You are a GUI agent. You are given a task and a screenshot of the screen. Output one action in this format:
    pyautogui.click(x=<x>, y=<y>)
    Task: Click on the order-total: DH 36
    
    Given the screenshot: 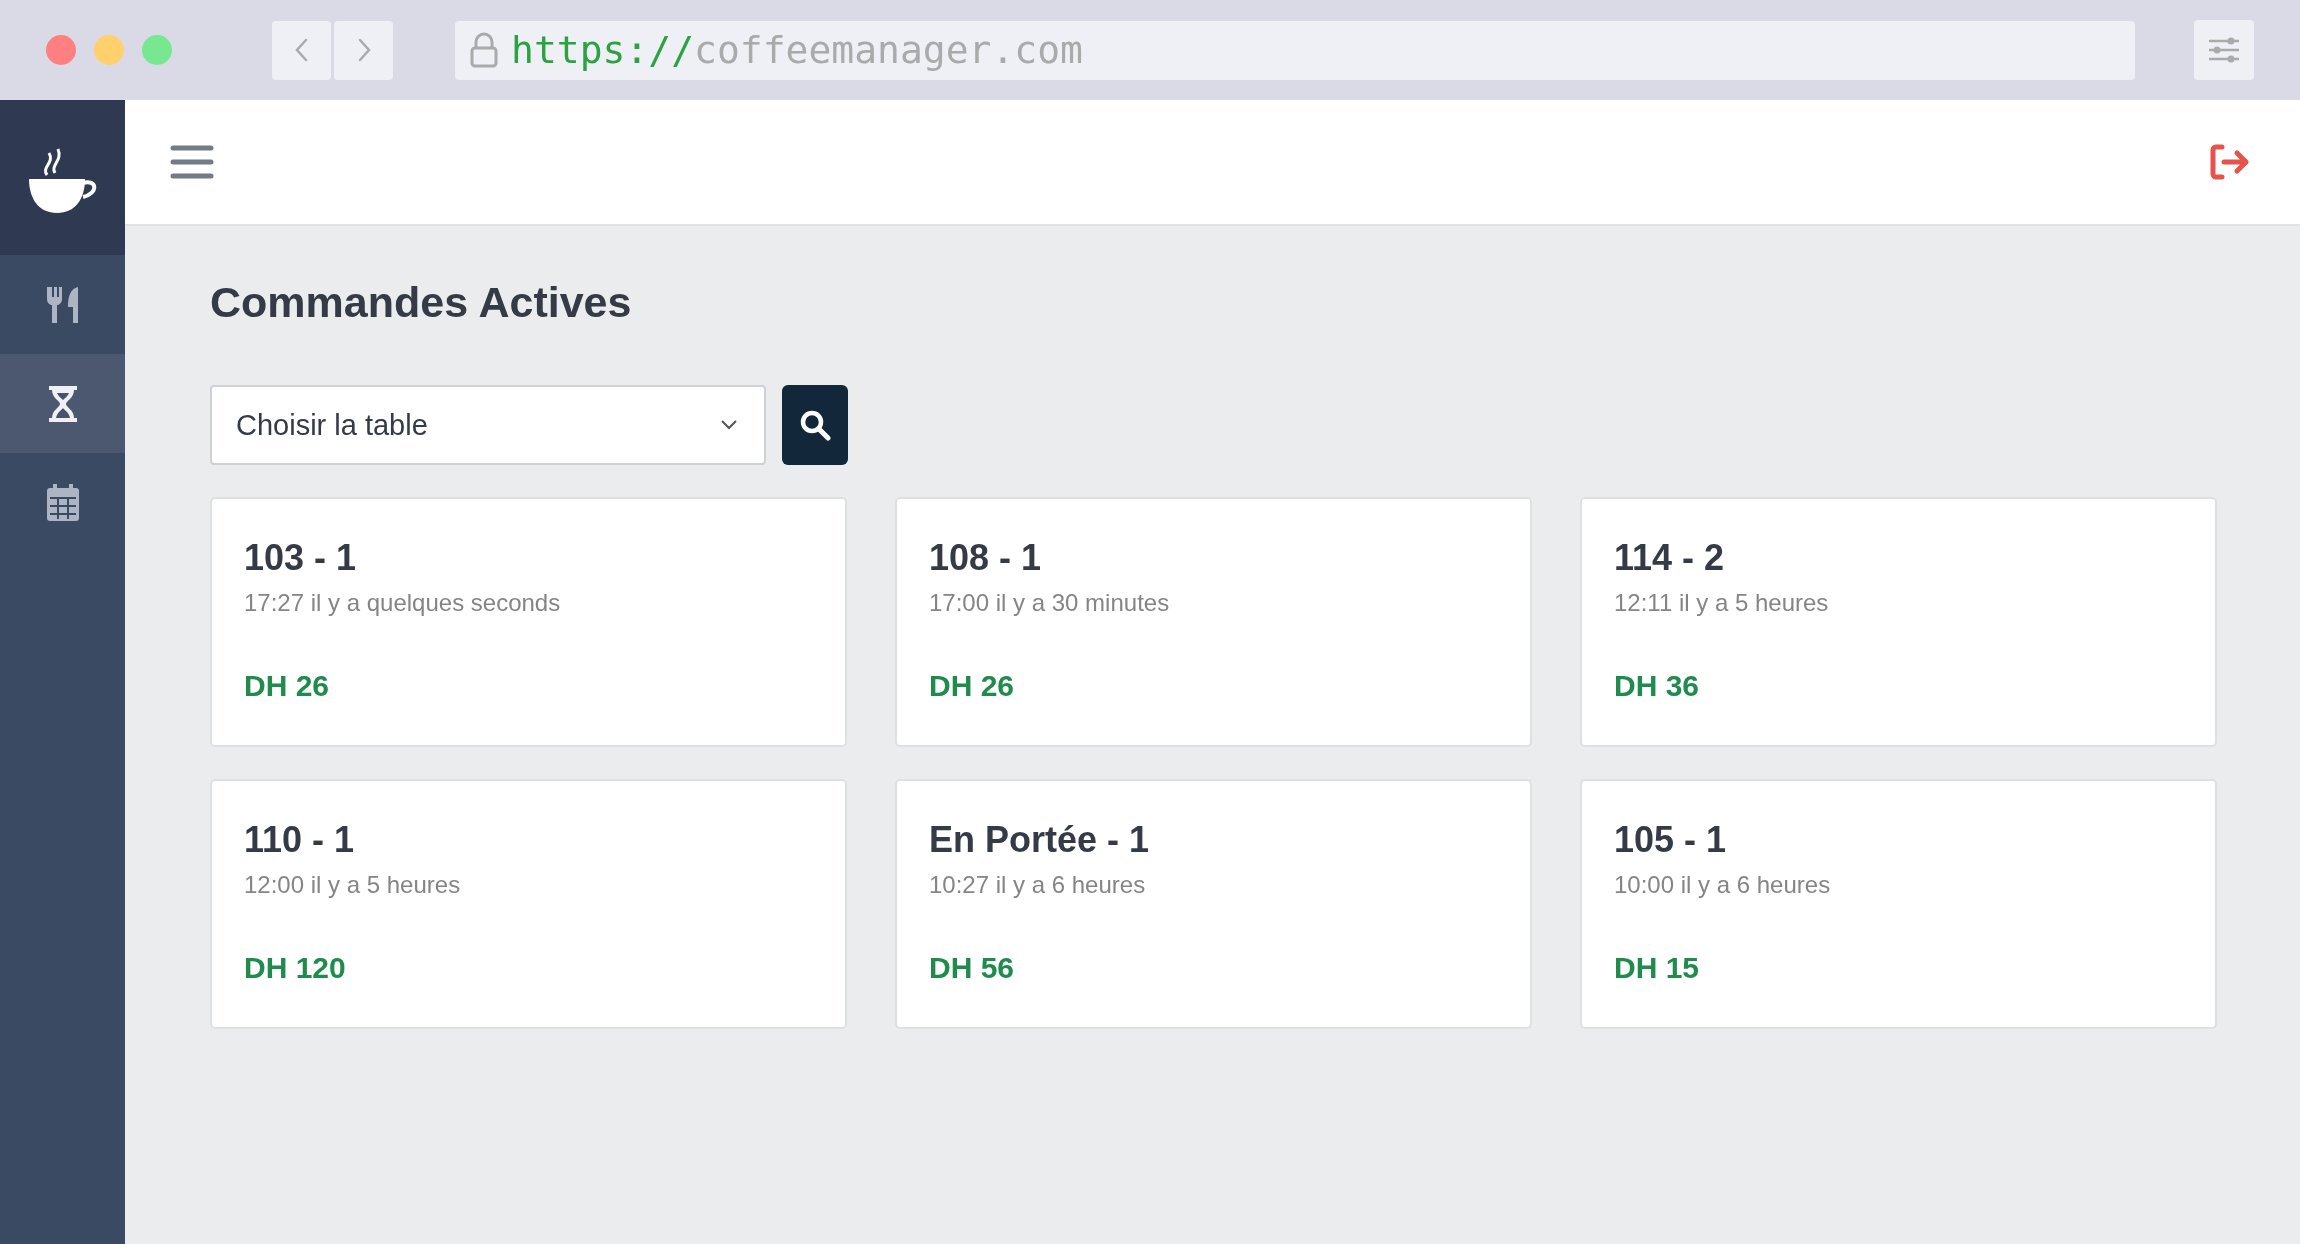 What is the action you would take?
    pyautogui.click(x=1657, y=686)
    